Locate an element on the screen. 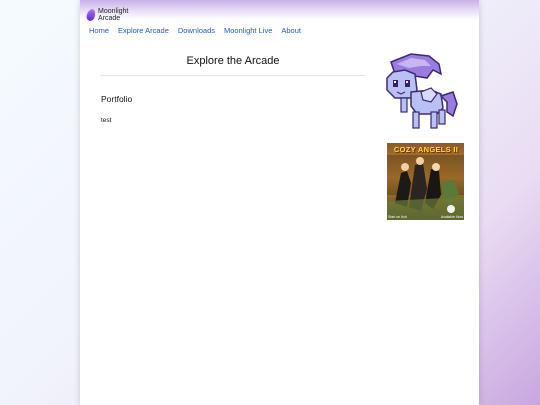  banner-footer: Start on Itch Available Now is located at coordinates (425, 217).